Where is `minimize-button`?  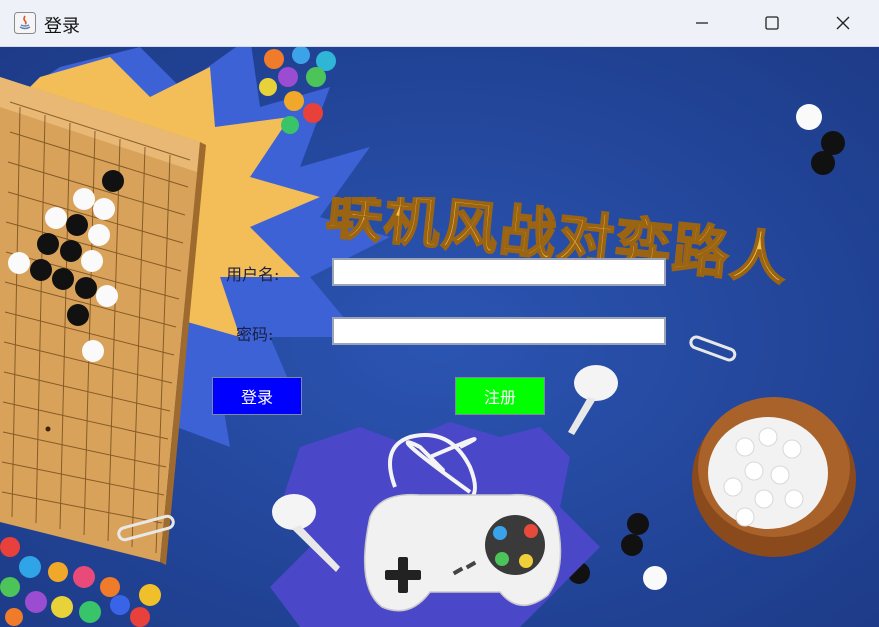
minimize-button is located at coordinates (702, 23).